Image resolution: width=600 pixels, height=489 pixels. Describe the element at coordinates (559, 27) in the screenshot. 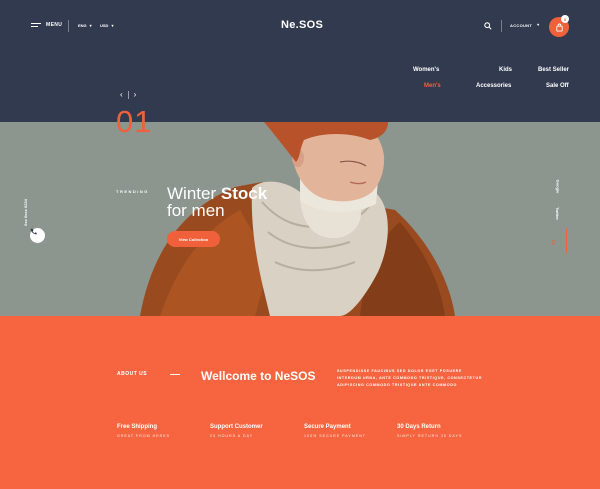

I see `shopping-bag-icon` at that location.